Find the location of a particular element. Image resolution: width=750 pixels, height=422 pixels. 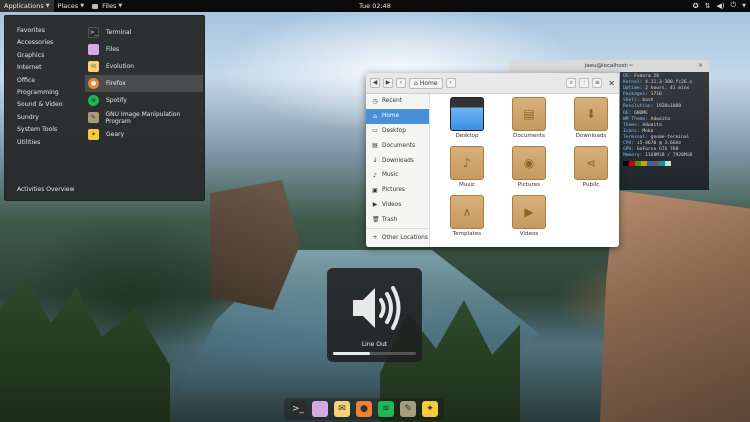

folder-label: Templates is located at coordinates (467, 234).